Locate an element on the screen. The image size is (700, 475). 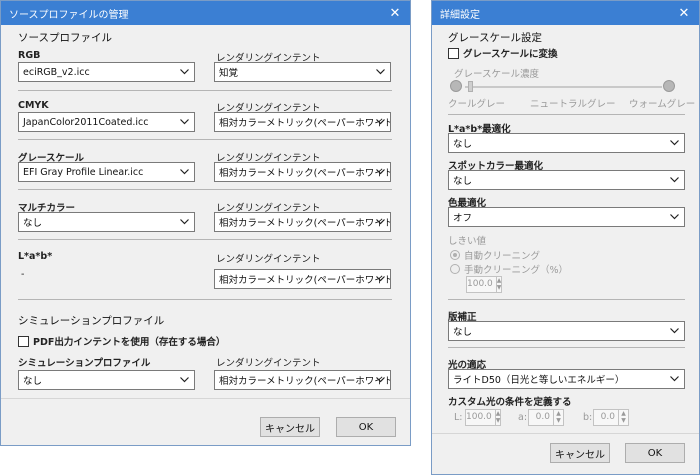
simulation-intent-select: 相対カラーメトリック(ペーパーホワイトなし) is located at coordinates (302, 380).